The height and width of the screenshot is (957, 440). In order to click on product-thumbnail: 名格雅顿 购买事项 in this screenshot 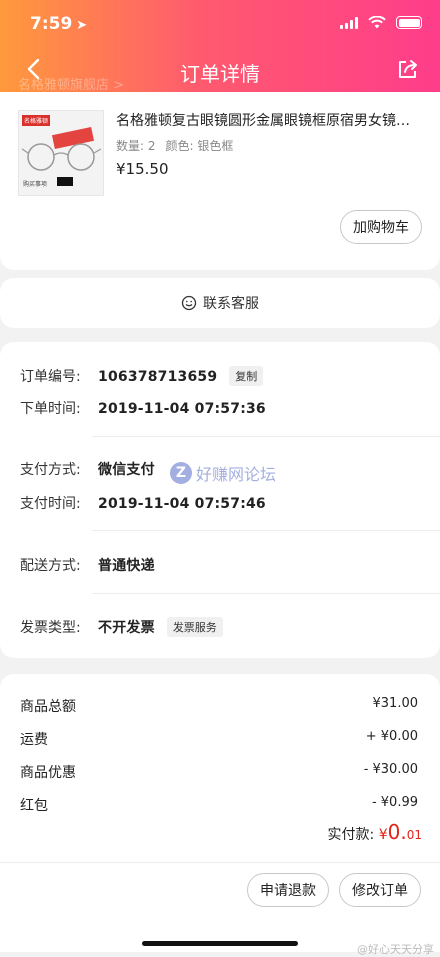, I will do `click(61, 153)`.